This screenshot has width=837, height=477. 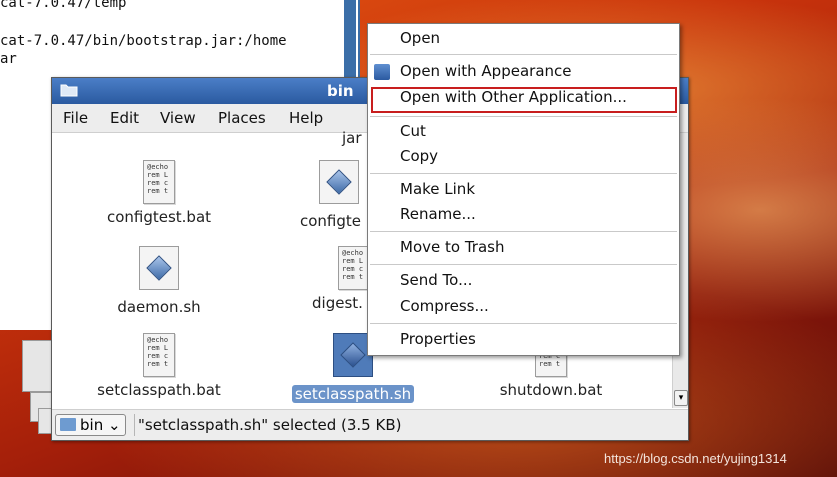 I want to click on file-item: daemon.sh, so click(x=159, y=281).